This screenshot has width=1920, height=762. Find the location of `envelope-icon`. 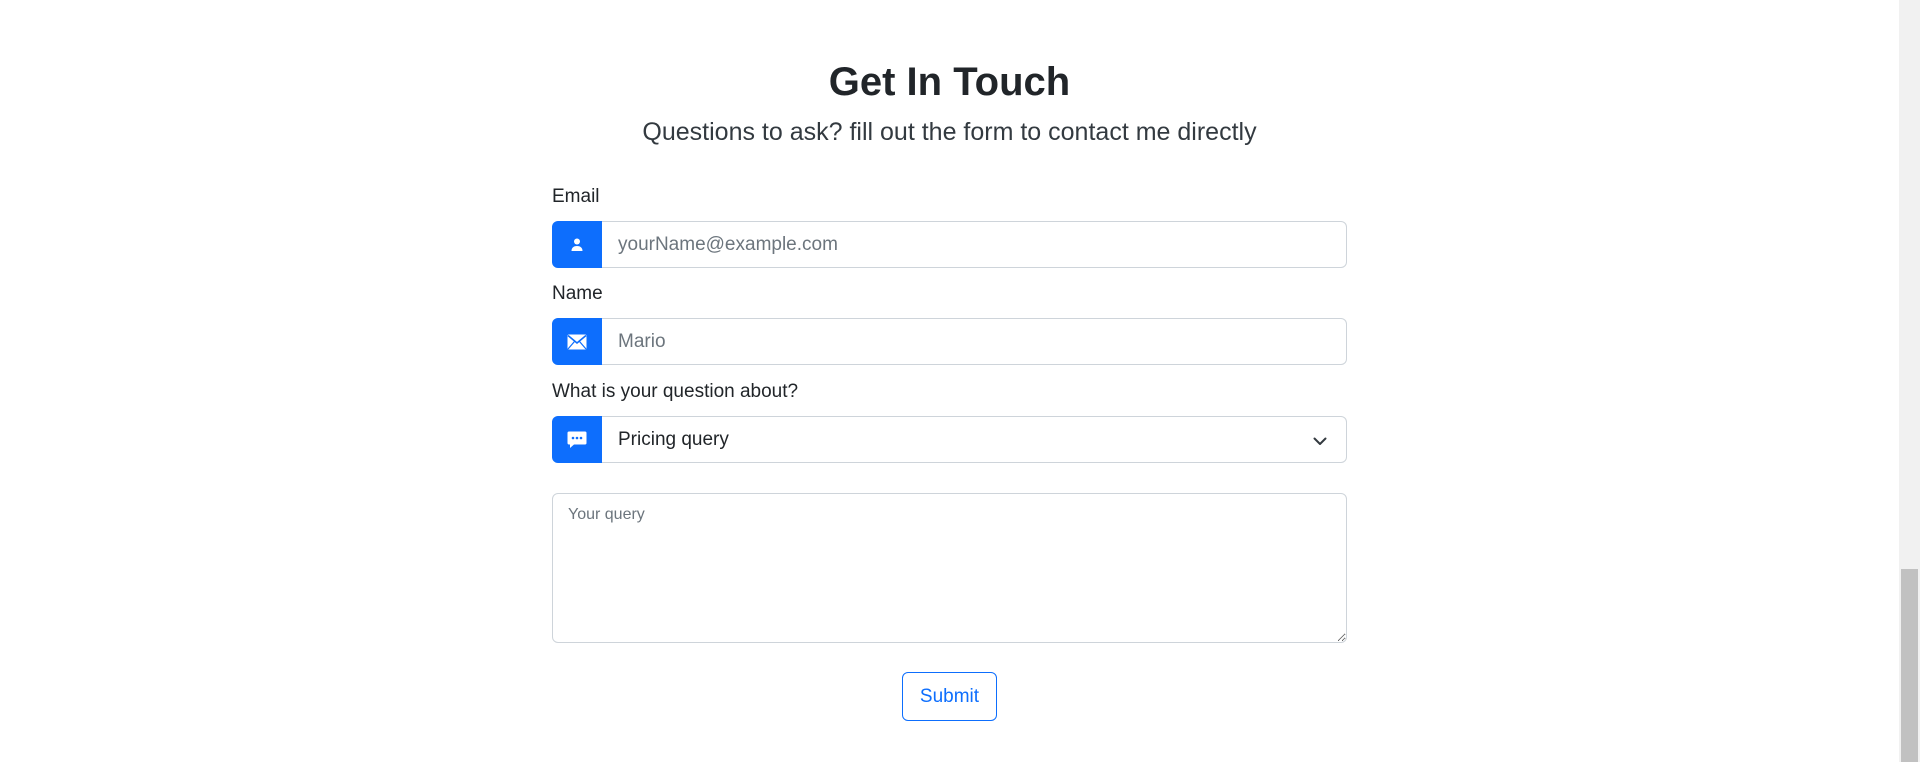

envelope-icon is located at coordinates (577, 341).